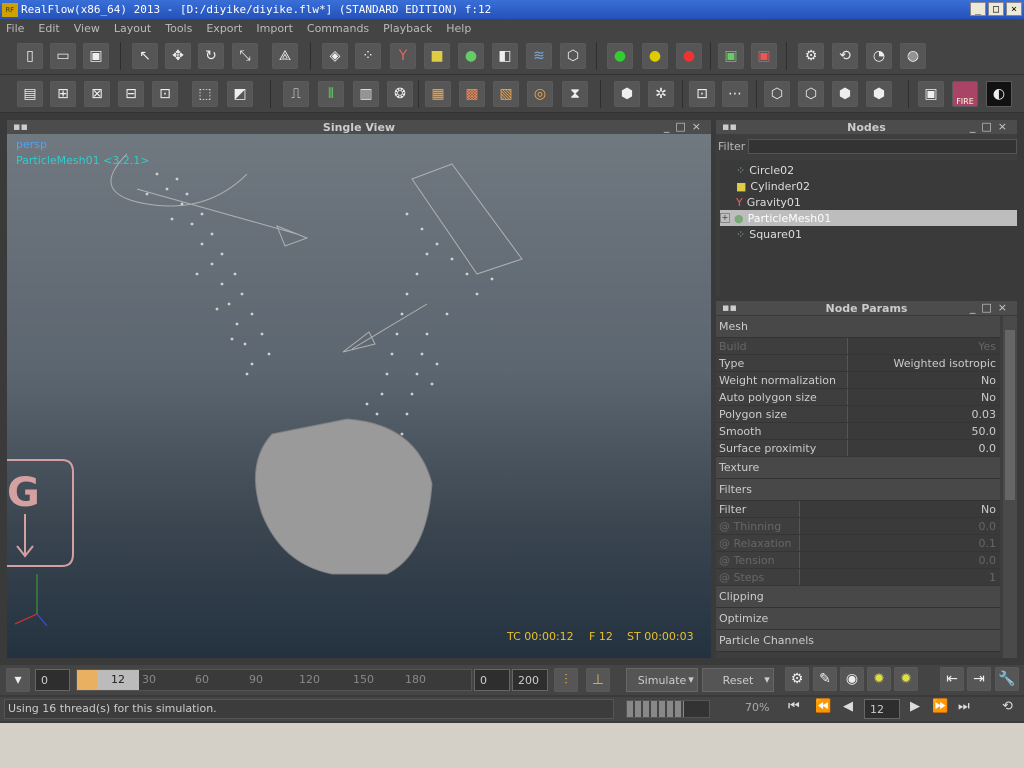 The image size is (1024, 768). What do you see at coordinates (858, 397) in the screenshot?
I see `param-row: Auto polygon size No` at bounding box center [858, 397].